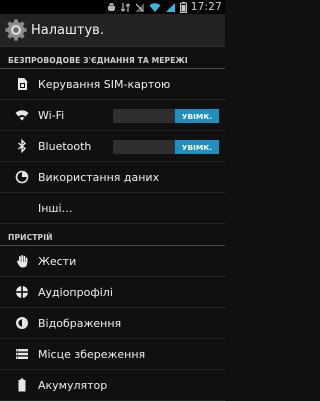  What do you see at coordinates (80, 323) in the screenshot?
I see `display-label: Відображення` at bounding box center [80, 323].